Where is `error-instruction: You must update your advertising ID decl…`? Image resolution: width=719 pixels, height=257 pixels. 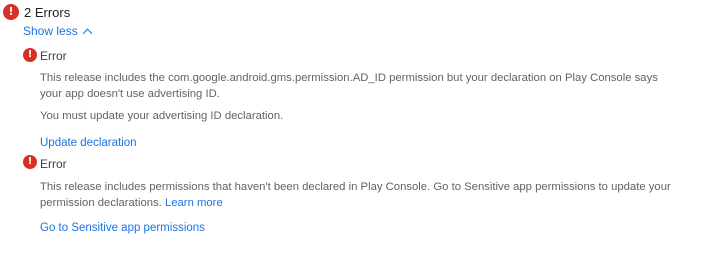 error-instruction: You must update your advertising ID decl… is located at coordinates (162, 116).